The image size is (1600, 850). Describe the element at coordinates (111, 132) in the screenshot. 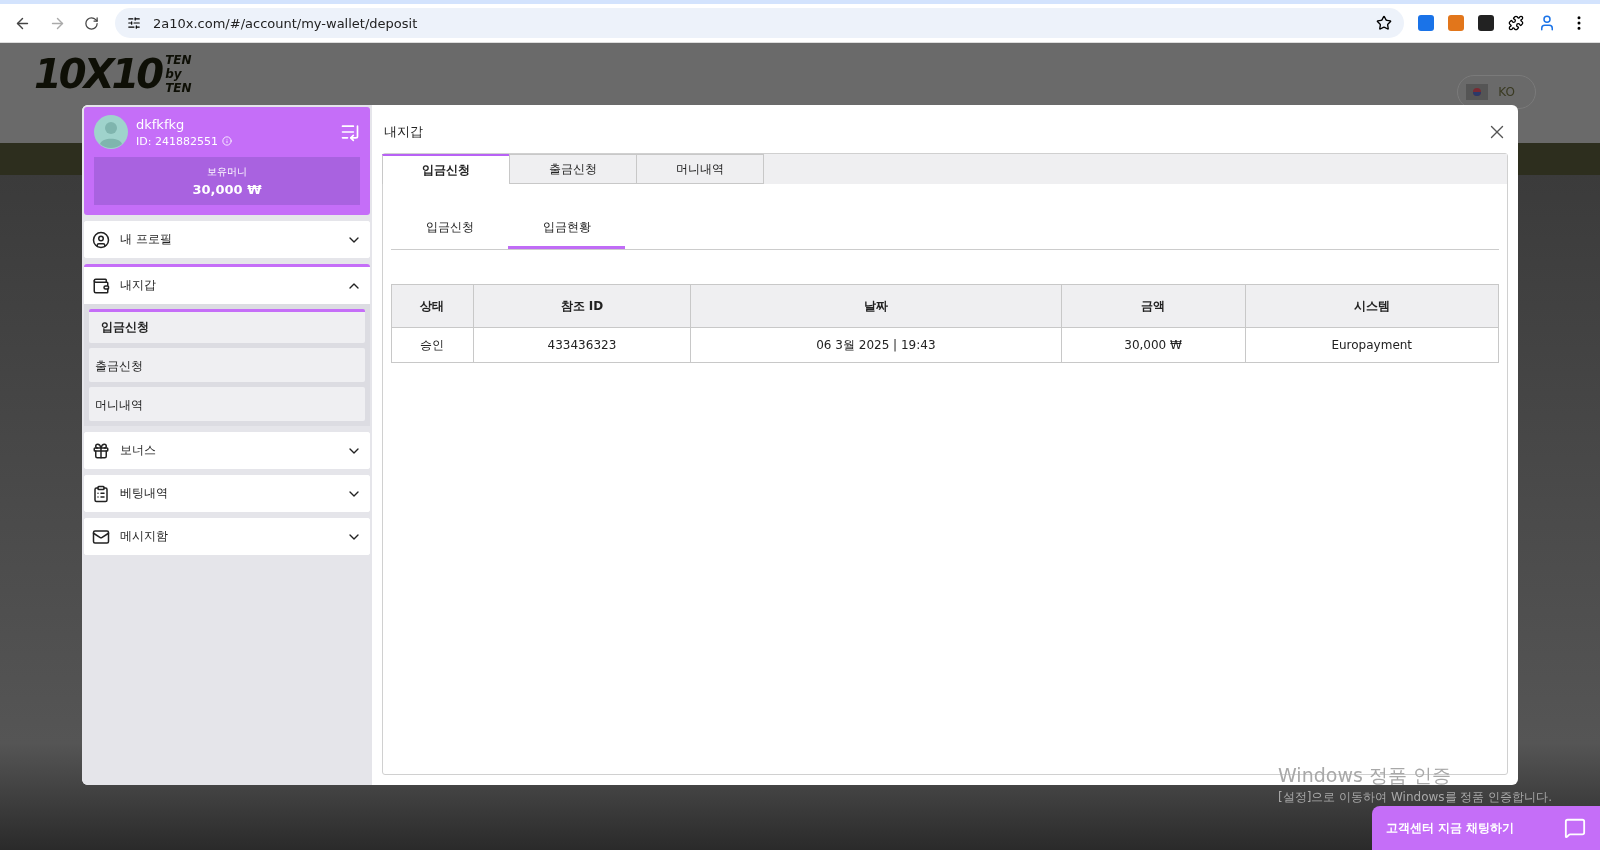

I see `avatar-icon` at that location.